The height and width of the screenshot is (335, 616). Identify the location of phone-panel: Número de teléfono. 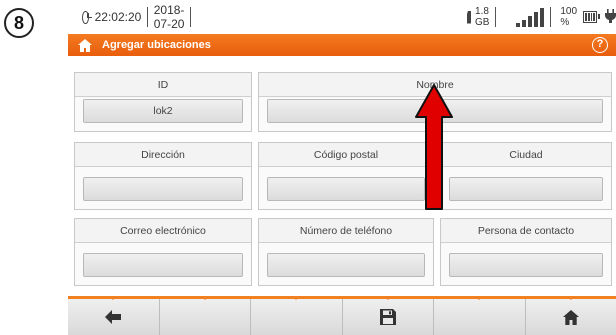
(346, 252).